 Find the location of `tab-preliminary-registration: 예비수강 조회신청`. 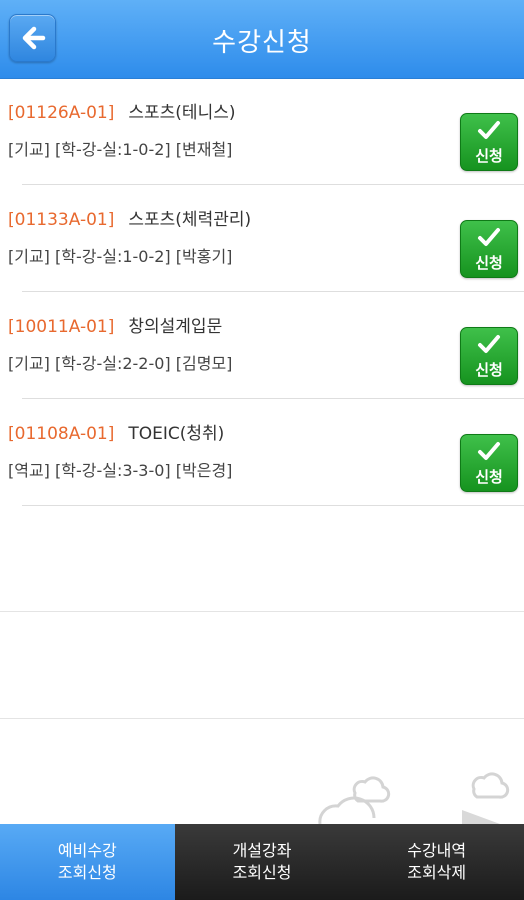

tab-preliminary-registration: 예비수강 조회신청 is located at coordinates (87, 862).